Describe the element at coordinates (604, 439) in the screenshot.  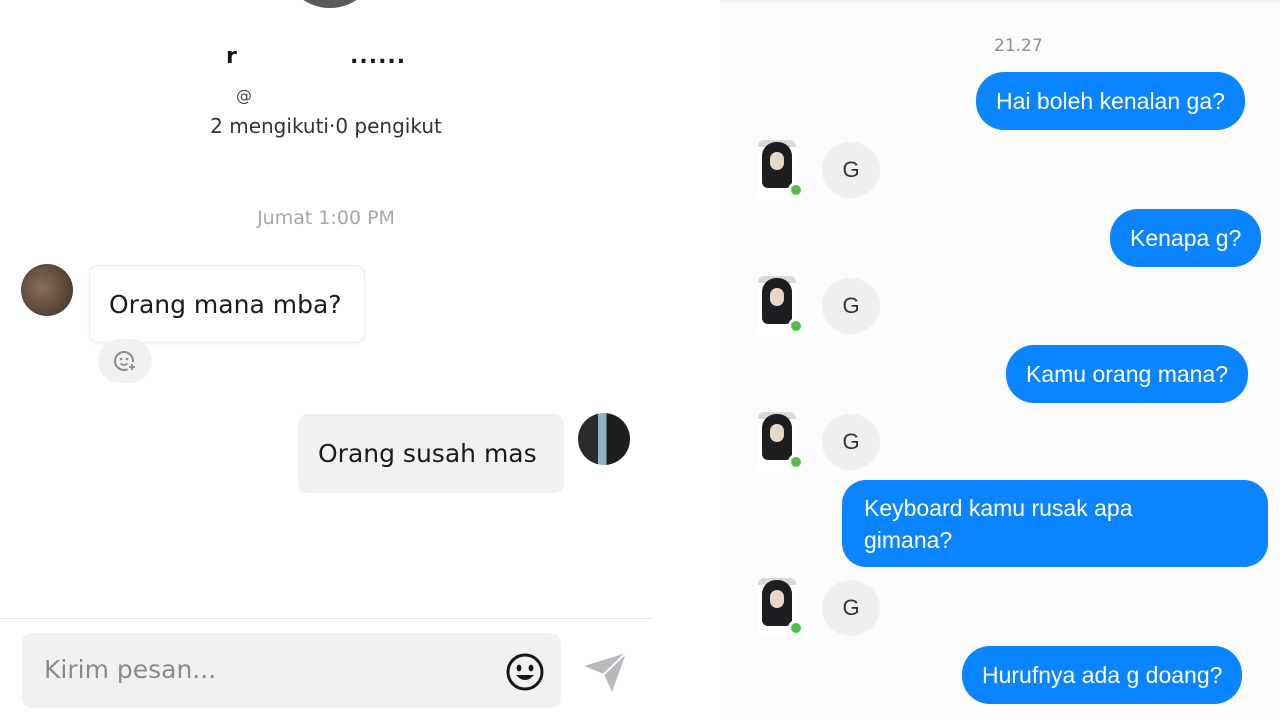
I see `my-avatar` at that location.